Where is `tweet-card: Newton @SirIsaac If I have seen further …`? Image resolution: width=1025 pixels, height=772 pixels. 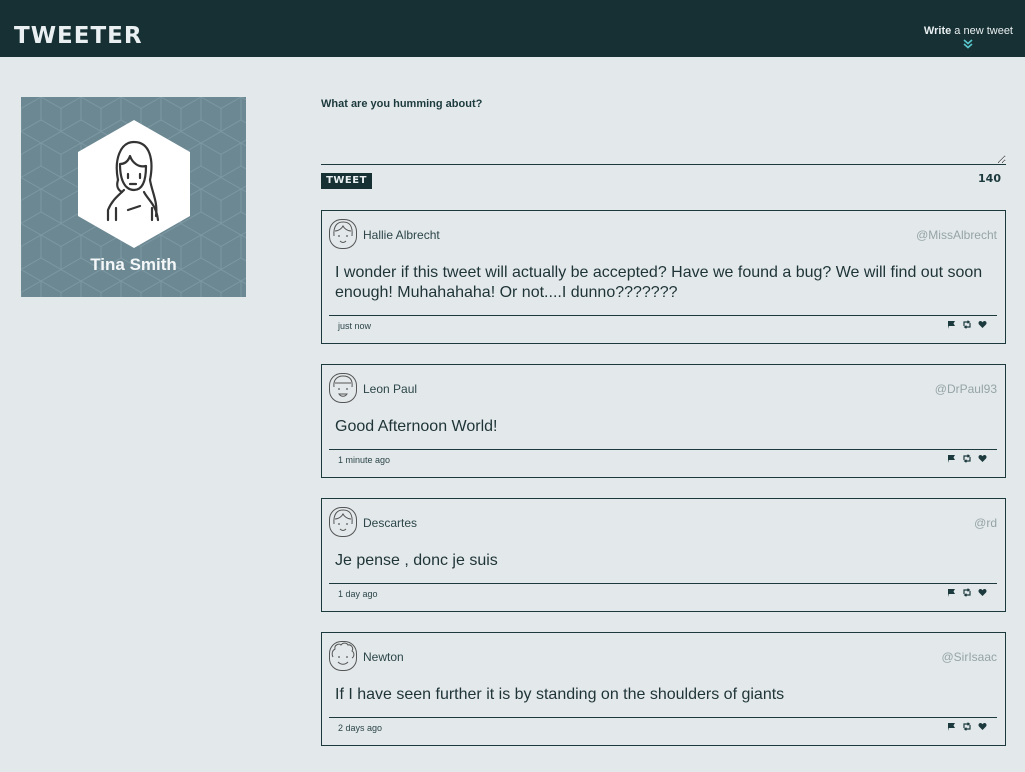 tweet-card: Newton @SirIsaac If I have seen further … is located at coordinates (663, 689).